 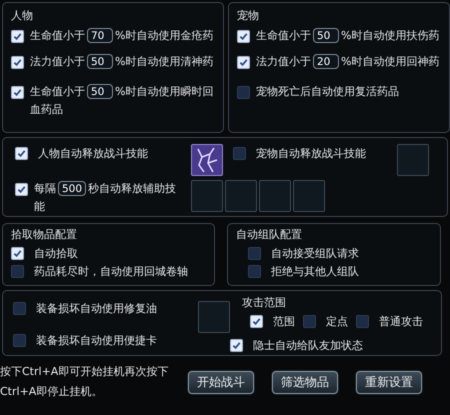 What do you see at coordinates (311, 153) in the screenshot?
I see `option-label: 宠物自动释放战斗技能` at bounding box center [311, 153].